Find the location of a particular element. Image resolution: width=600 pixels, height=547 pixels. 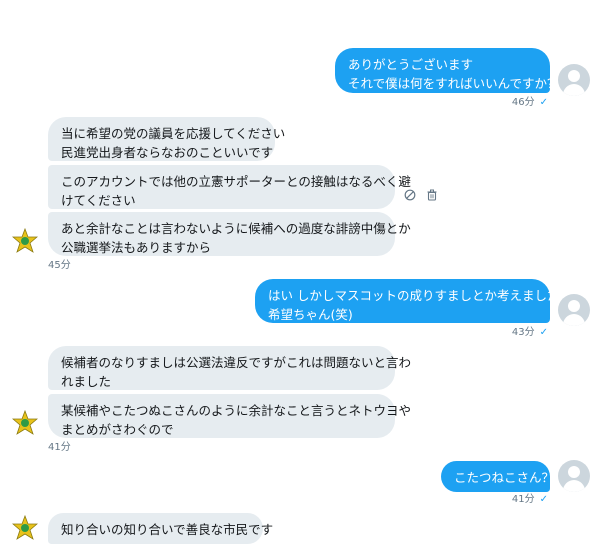

message-bubble-received: このアカウントでは他の立憲サポーターとの接触はなるべく避 けてください is located at coordinates (229, 187).